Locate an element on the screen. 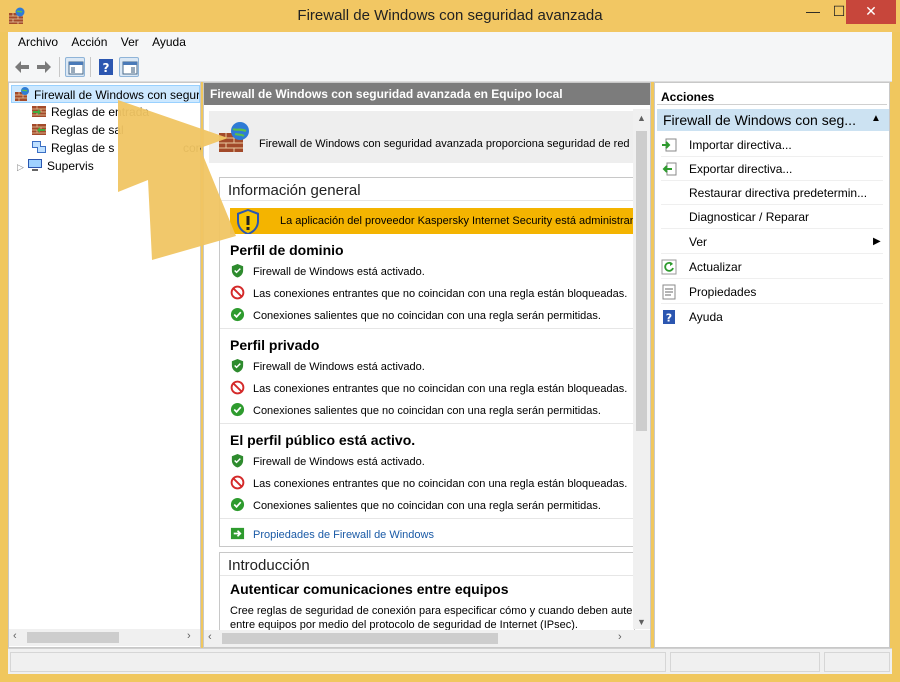 Image resolution: width=900 pixels, height=682 pixels. properties-icon is located at coordinates (669, 292).